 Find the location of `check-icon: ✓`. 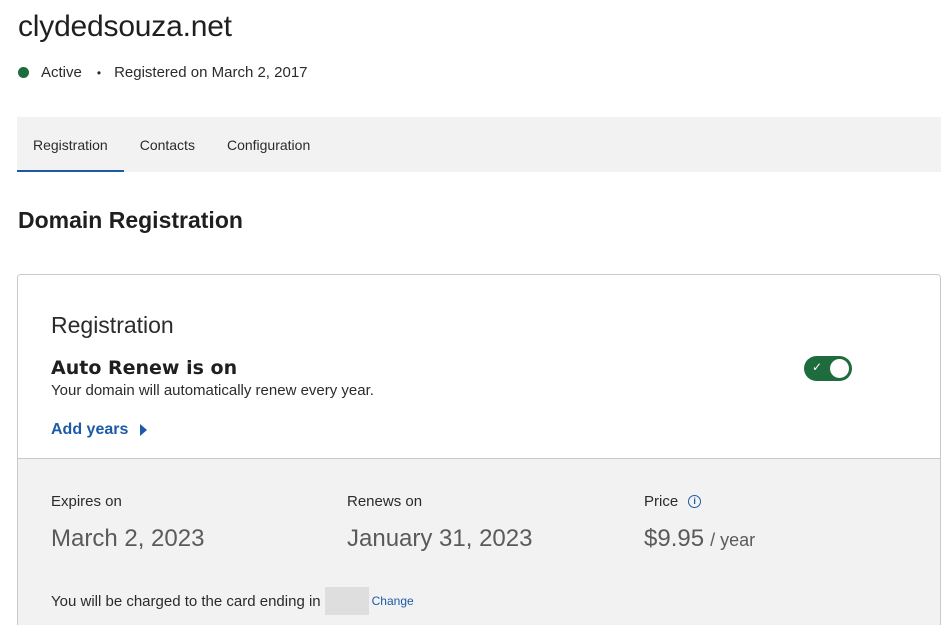

check-icon: ✓ is located at coordinates (817, 367).